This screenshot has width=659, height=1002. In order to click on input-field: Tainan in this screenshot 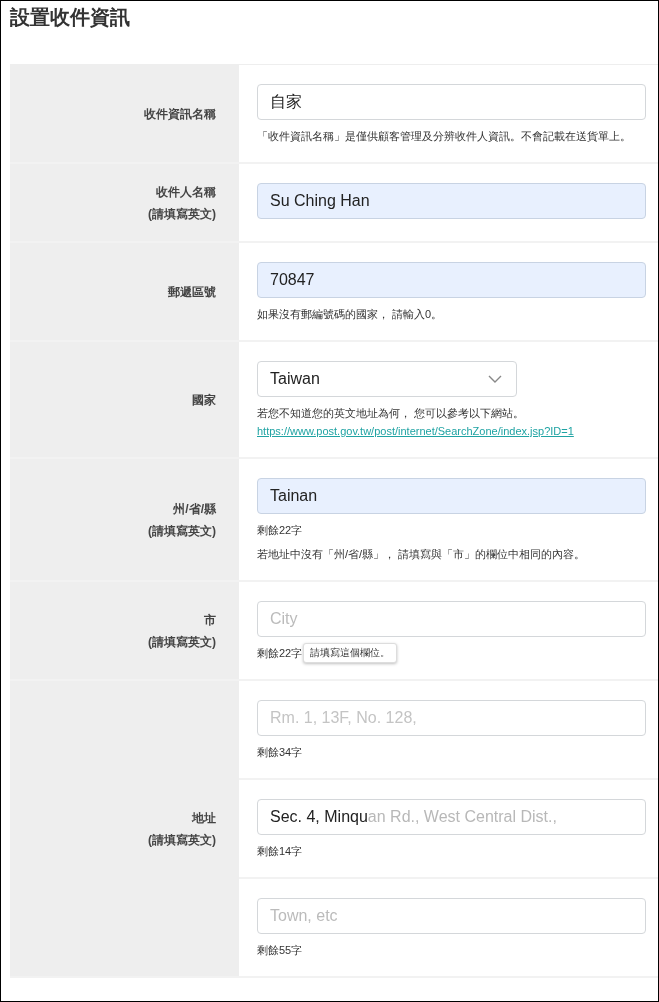, I will do `click(451, 496)`.